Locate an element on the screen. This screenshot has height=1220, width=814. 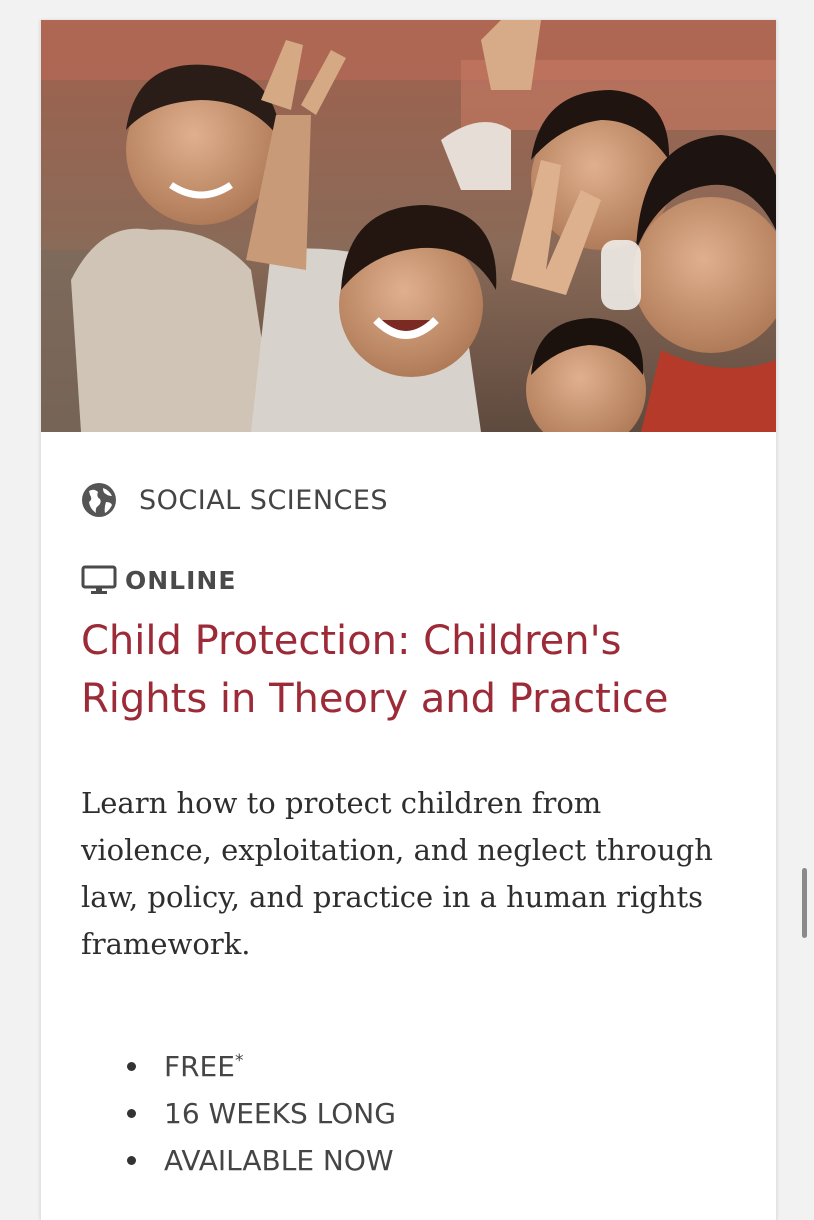
footnote-marker: * is located at coordinates (239, 1060).